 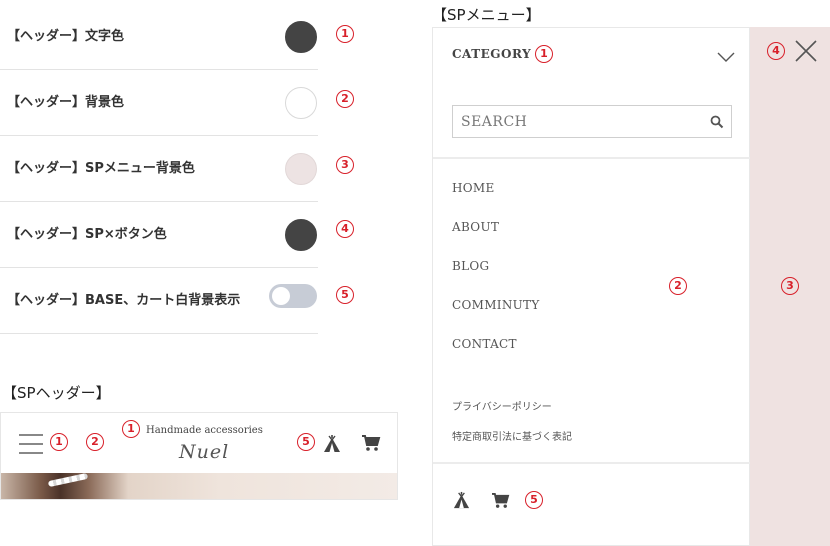 What do you see at coordinates (491, 54) in the screenshot?
I see `category-toggle: CATEGORY` at bounding box center [491, 54].